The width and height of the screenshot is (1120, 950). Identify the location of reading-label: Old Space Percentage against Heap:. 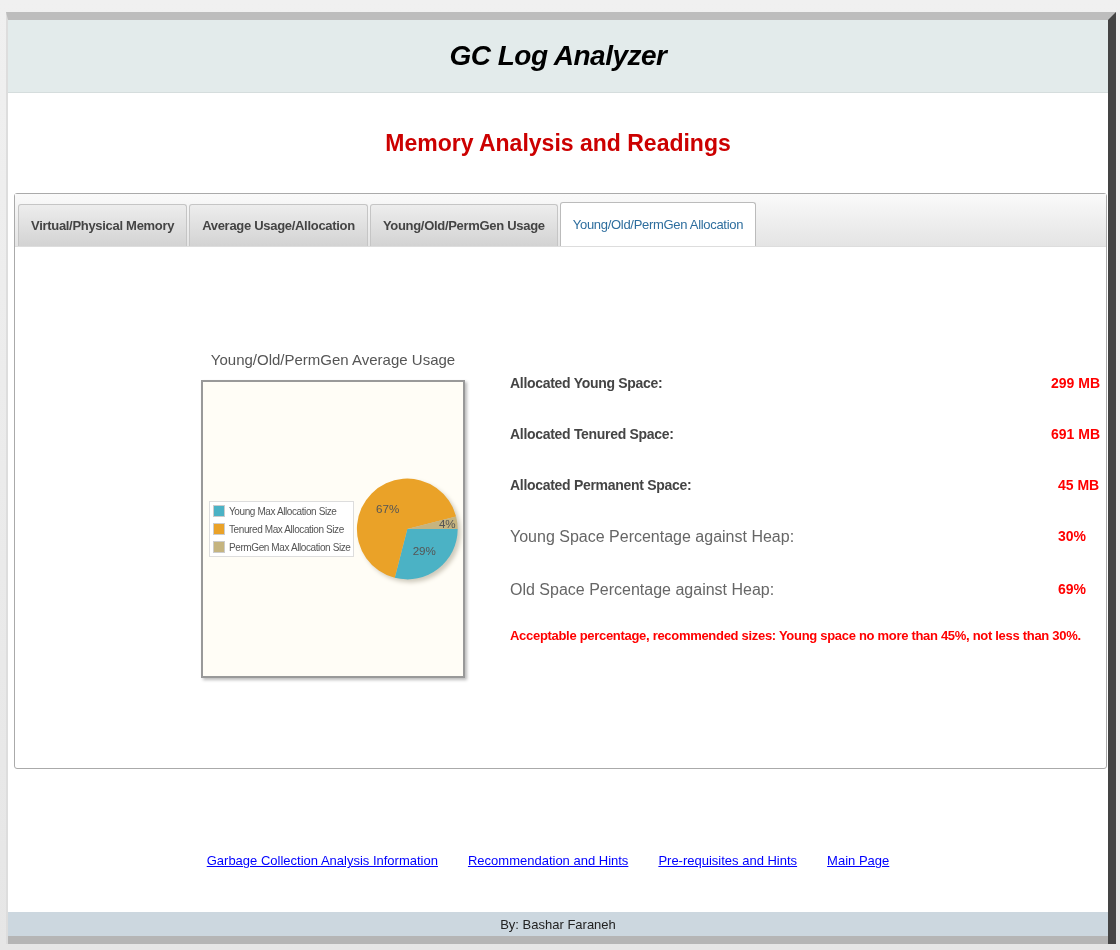
(642, 590).